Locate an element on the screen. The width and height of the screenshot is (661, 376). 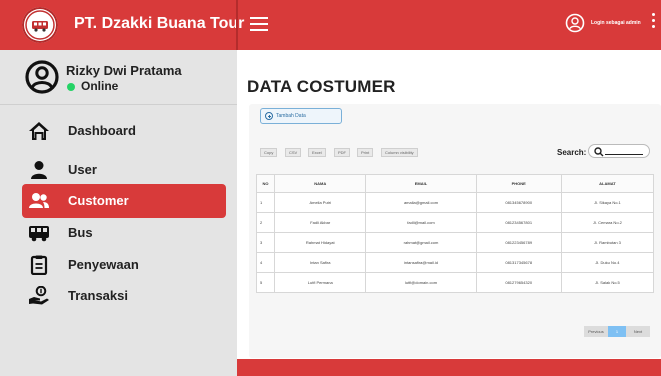
print-button: Print is located at coordinates (365, 152).